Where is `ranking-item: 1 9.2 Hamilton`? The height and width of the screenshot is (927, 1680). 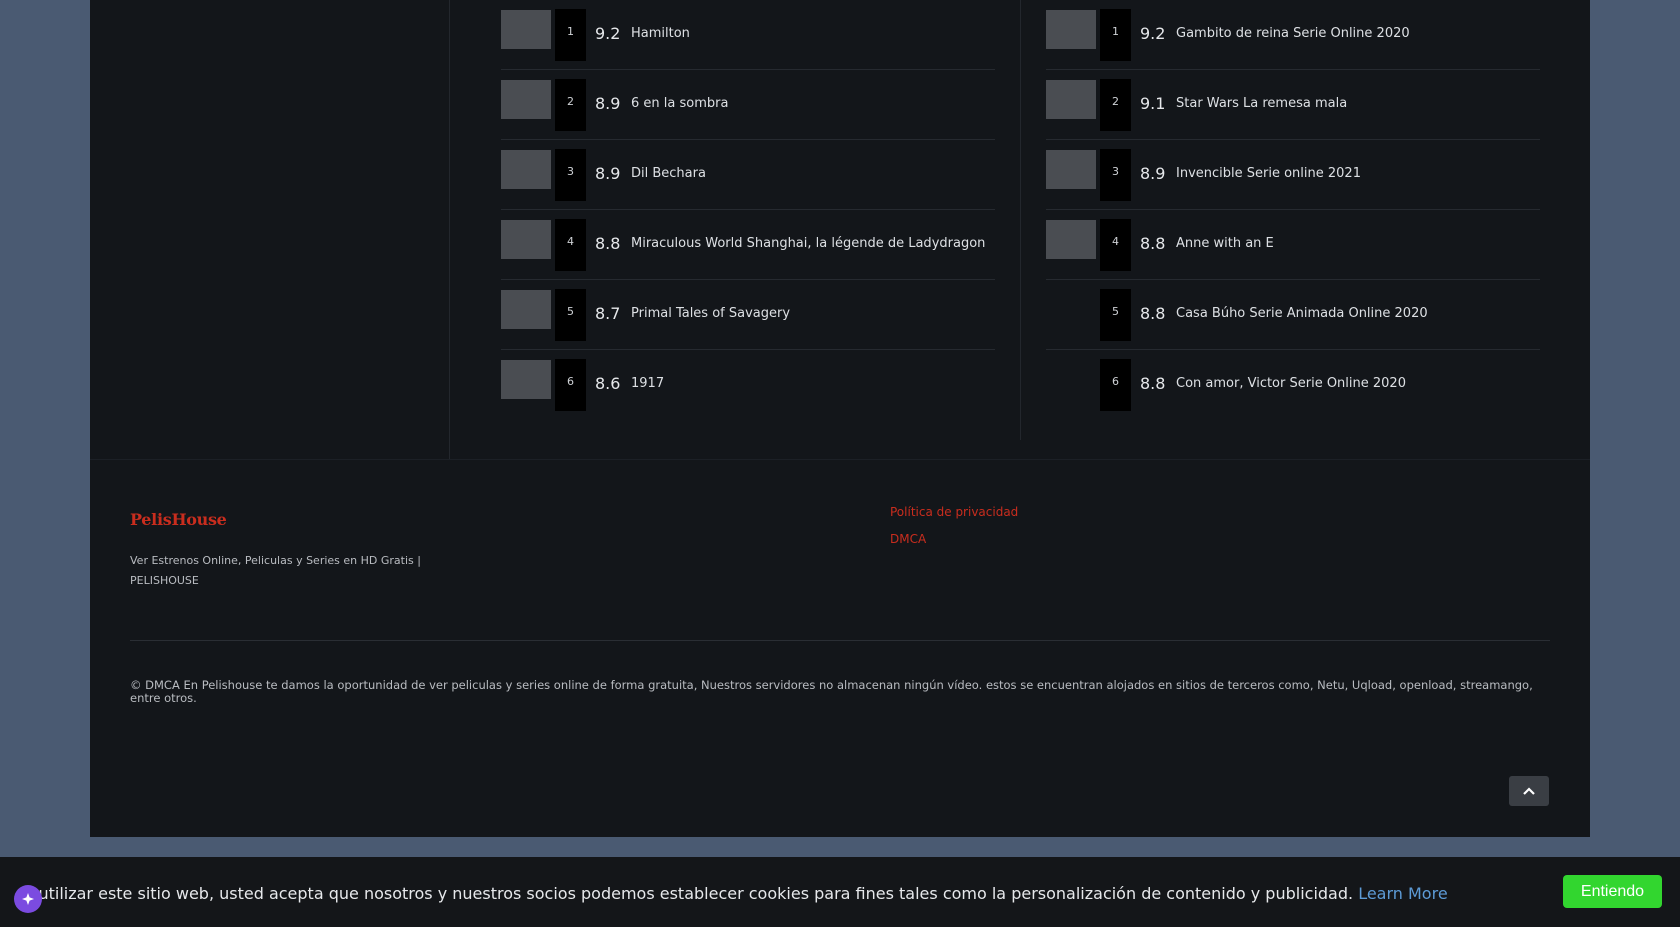 ranking-item: 1 9.2 Hamilton is located at coordinates (748, 35).